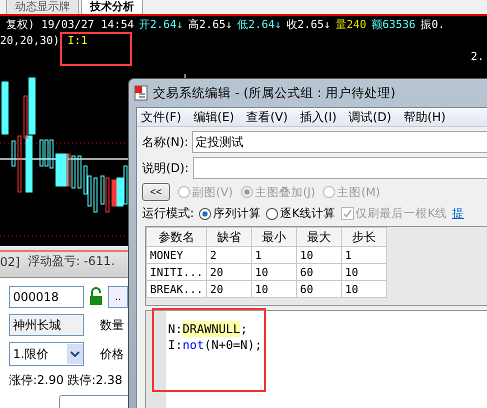  Describe the element at coordinates (229, 255) in the screenshot. I see `table-cell: 2` at that location.